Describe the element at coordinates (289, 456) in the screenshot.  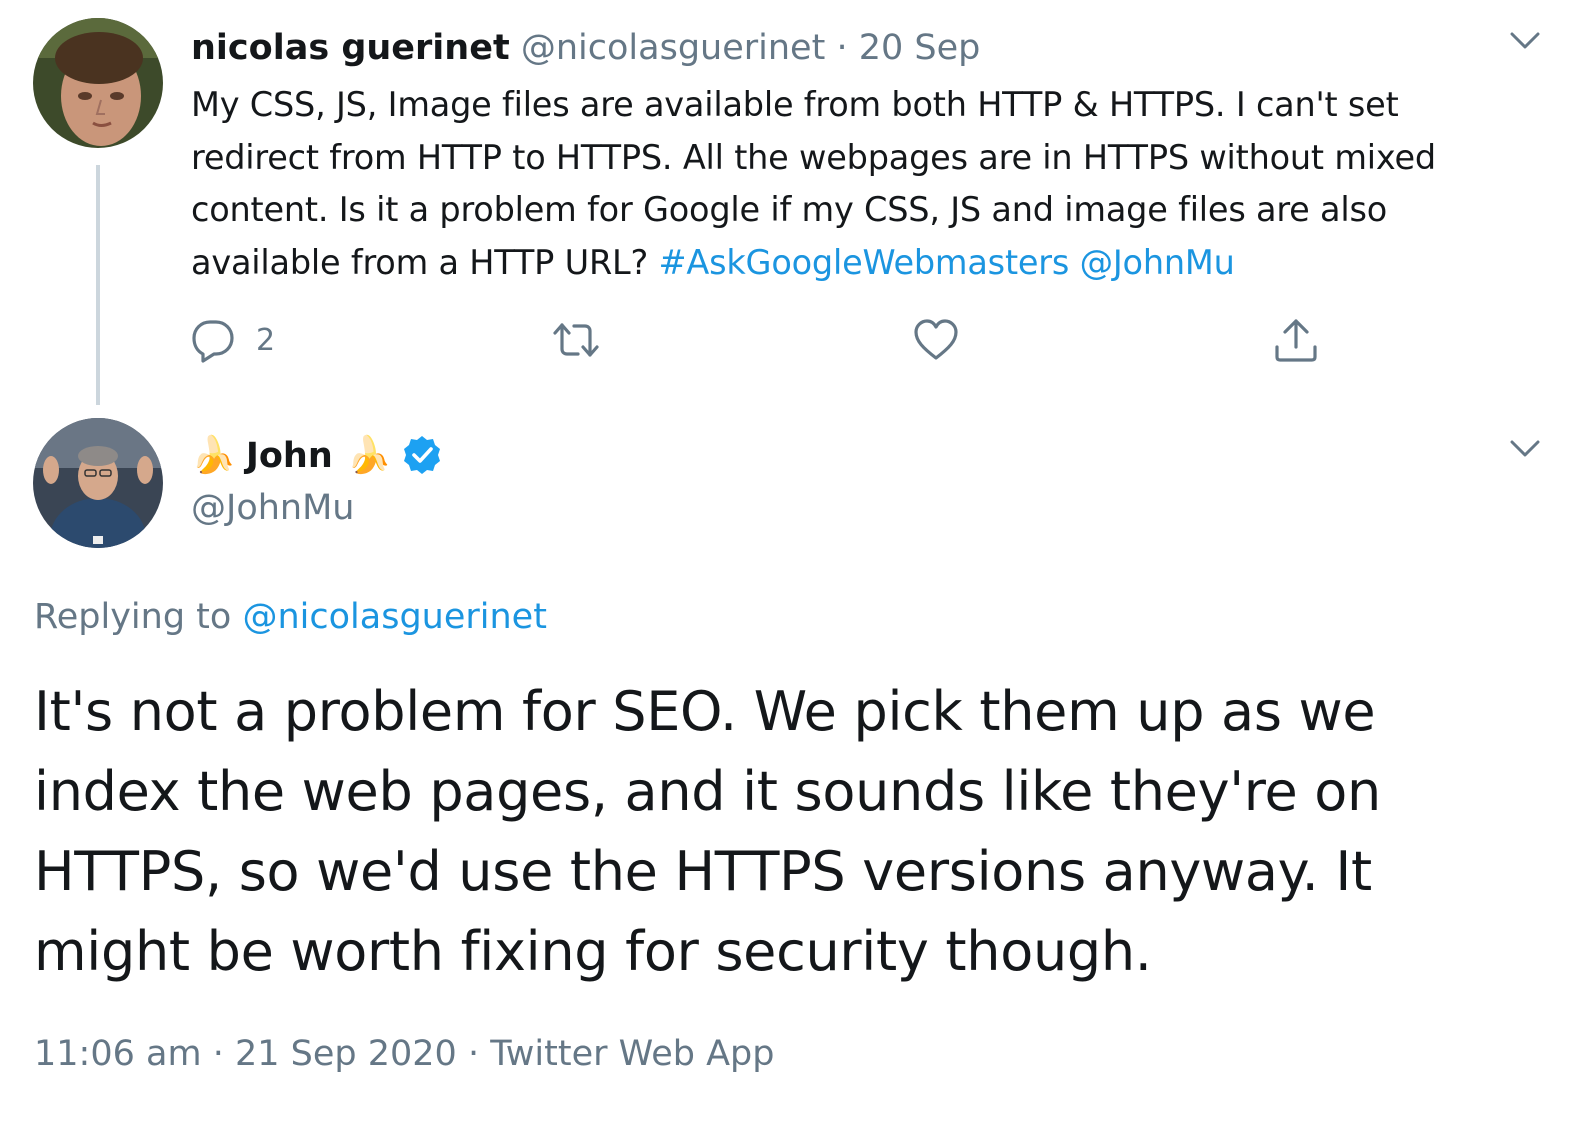
I see `author-name: John` at that location.